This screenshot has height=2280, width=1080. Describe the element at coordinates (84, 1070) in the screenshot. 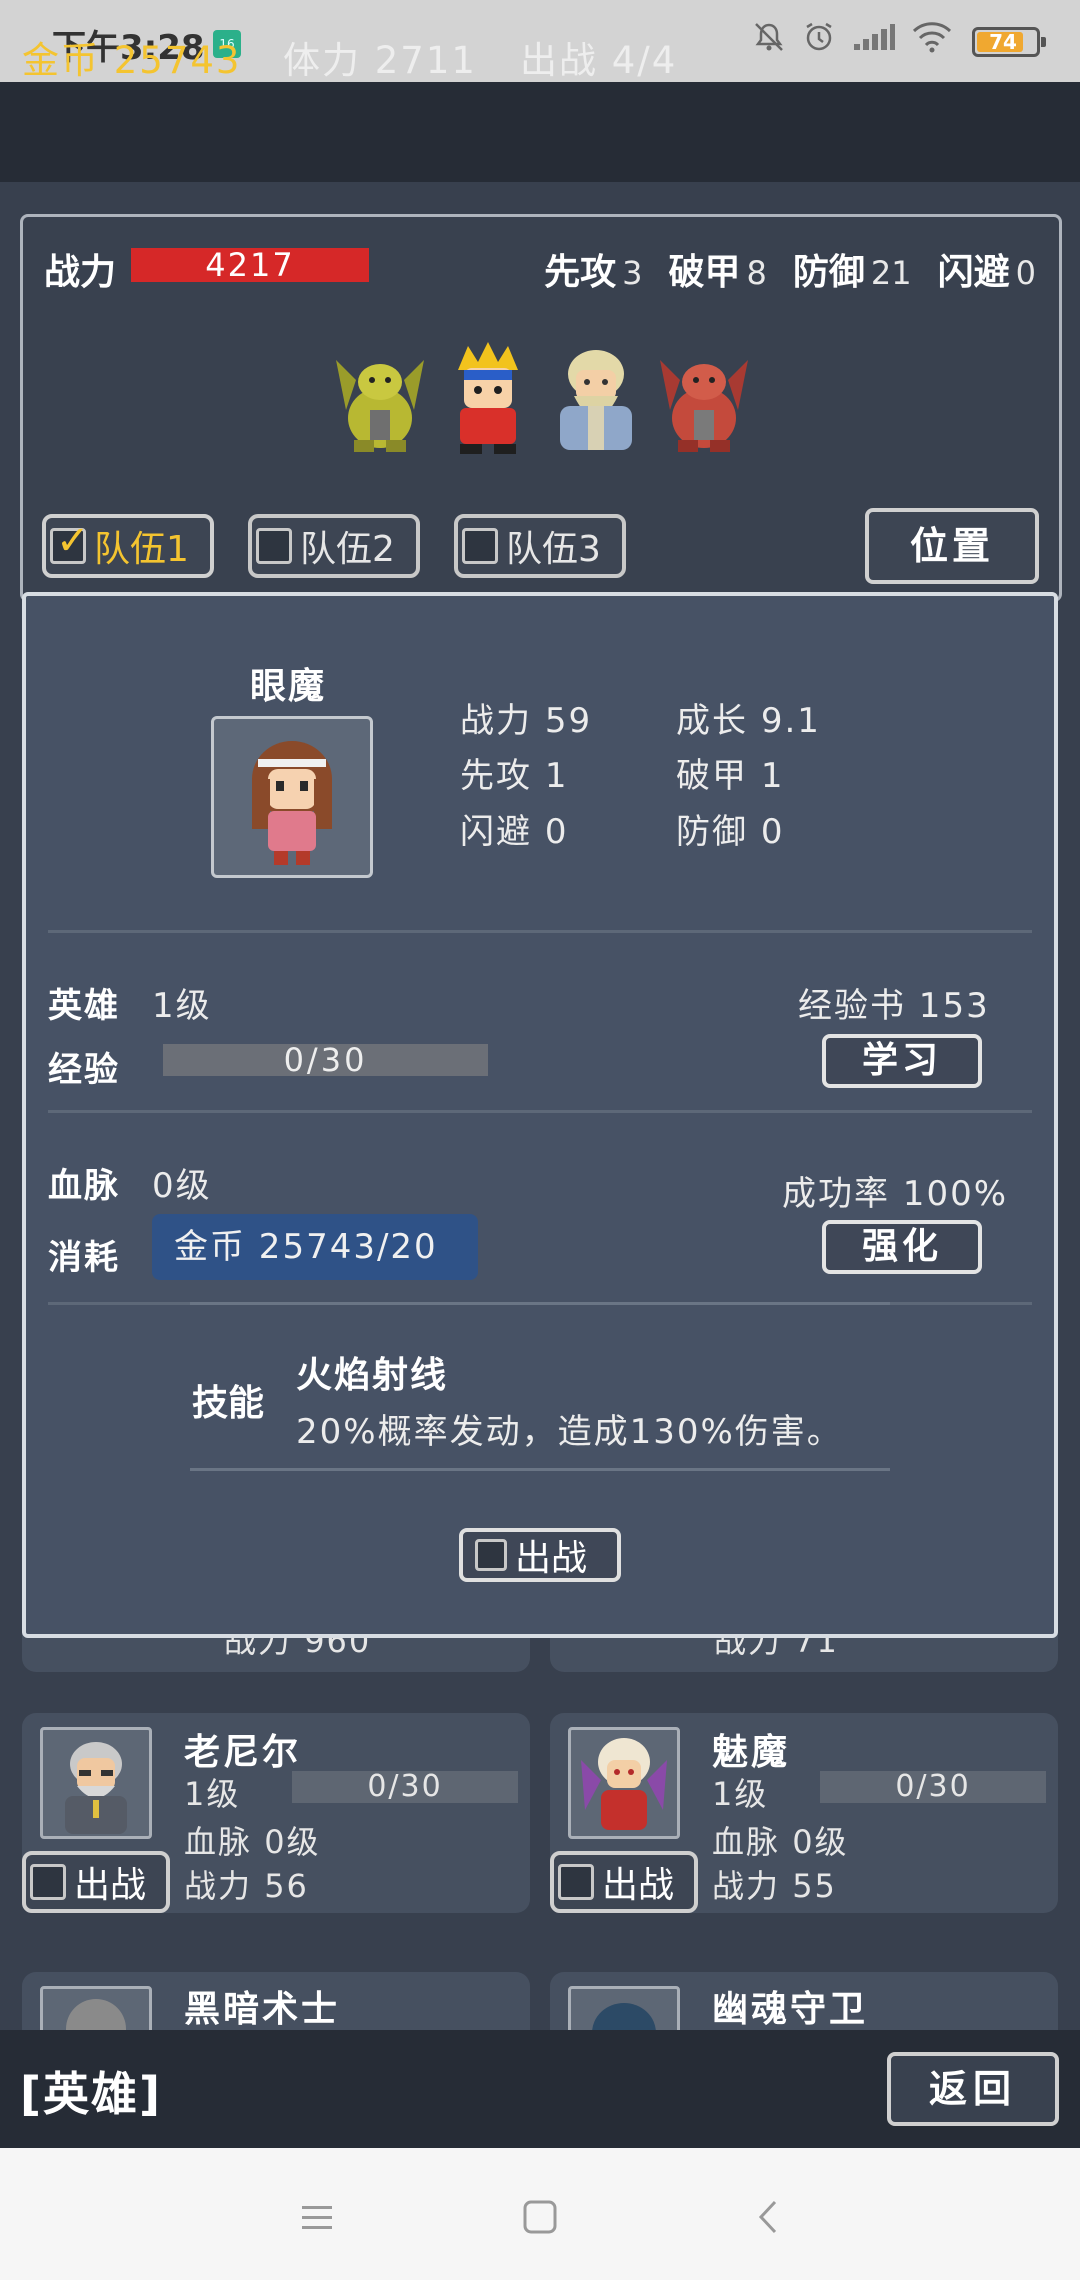

I see `exp-label: 经验` at that location.